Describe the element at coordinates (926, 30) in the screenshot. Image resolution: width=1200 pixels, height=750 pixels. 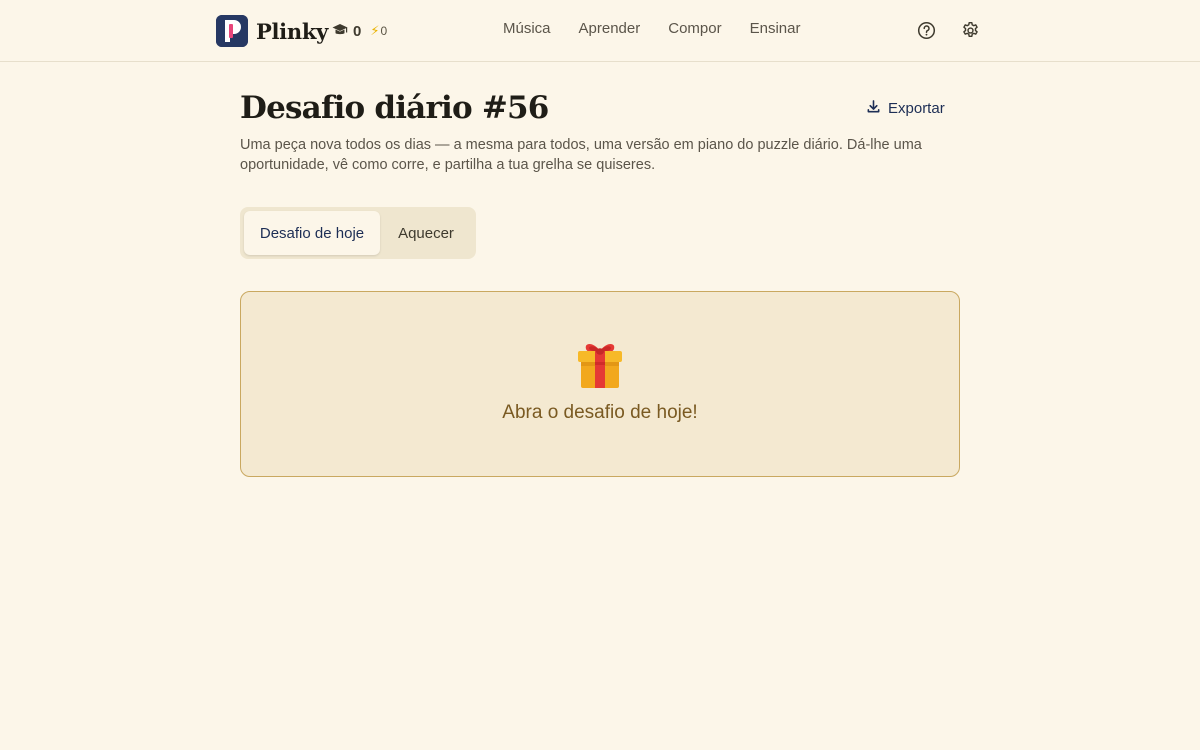
I see `help-icon` at that location.